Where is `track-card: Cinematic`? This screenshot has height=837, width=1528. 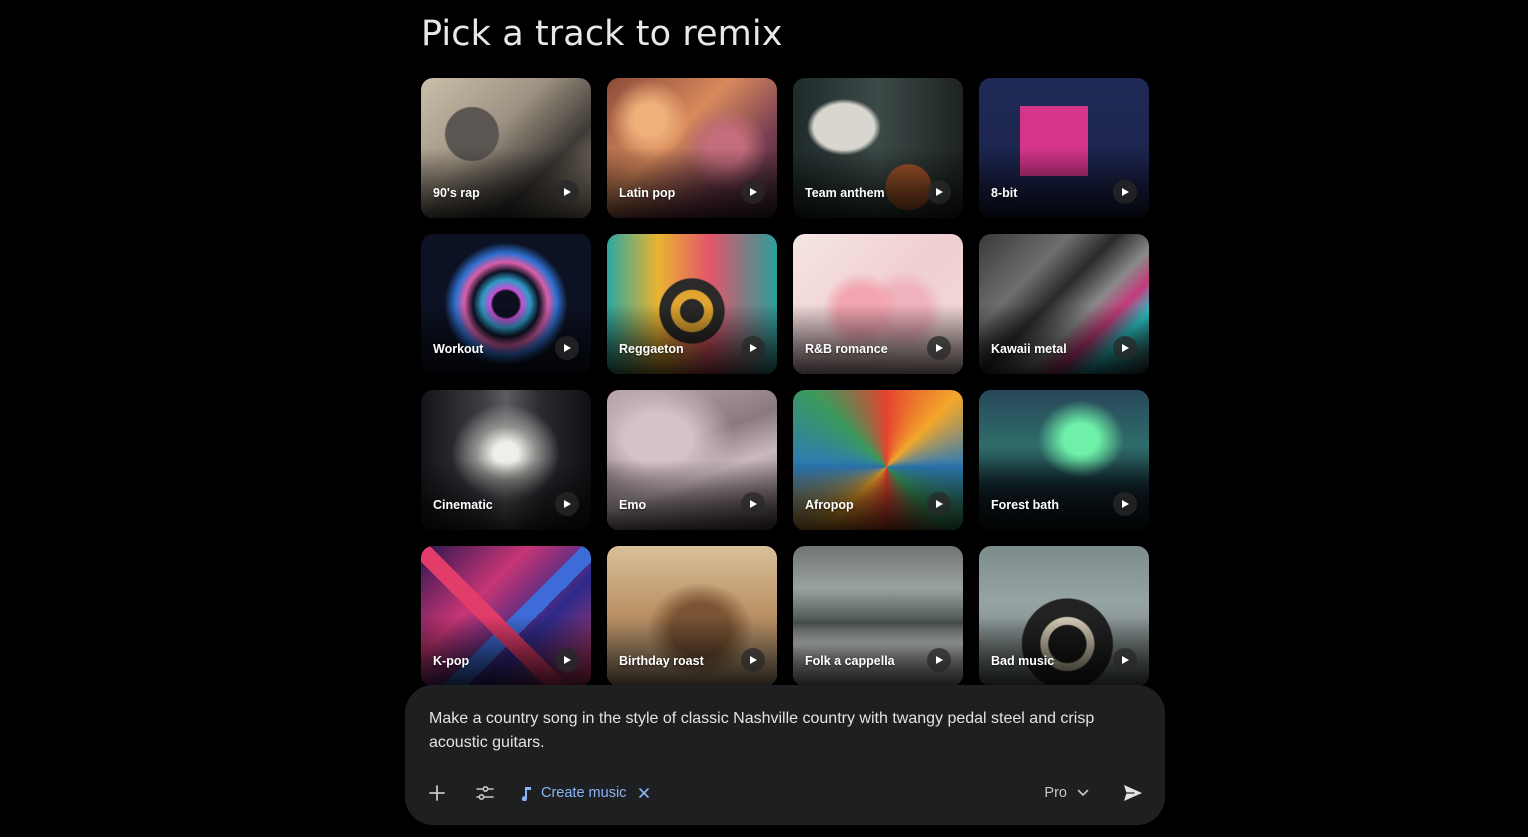
track-card: Cinematic is located at coordinates (506, 460).